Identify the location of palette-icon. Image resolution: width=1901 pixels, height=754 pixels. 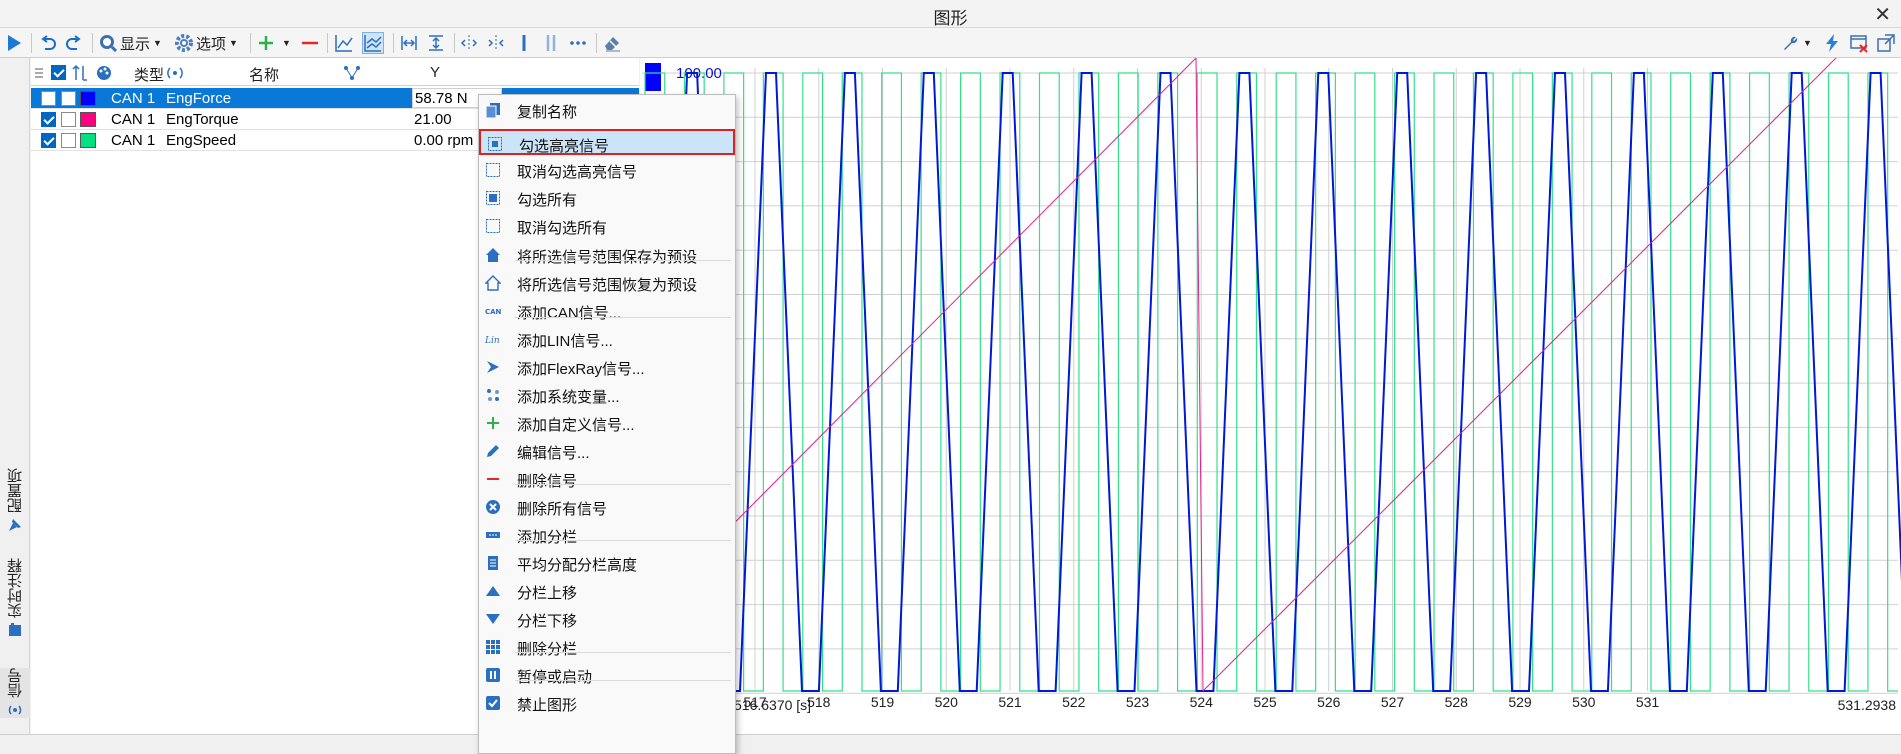
(104, 73).